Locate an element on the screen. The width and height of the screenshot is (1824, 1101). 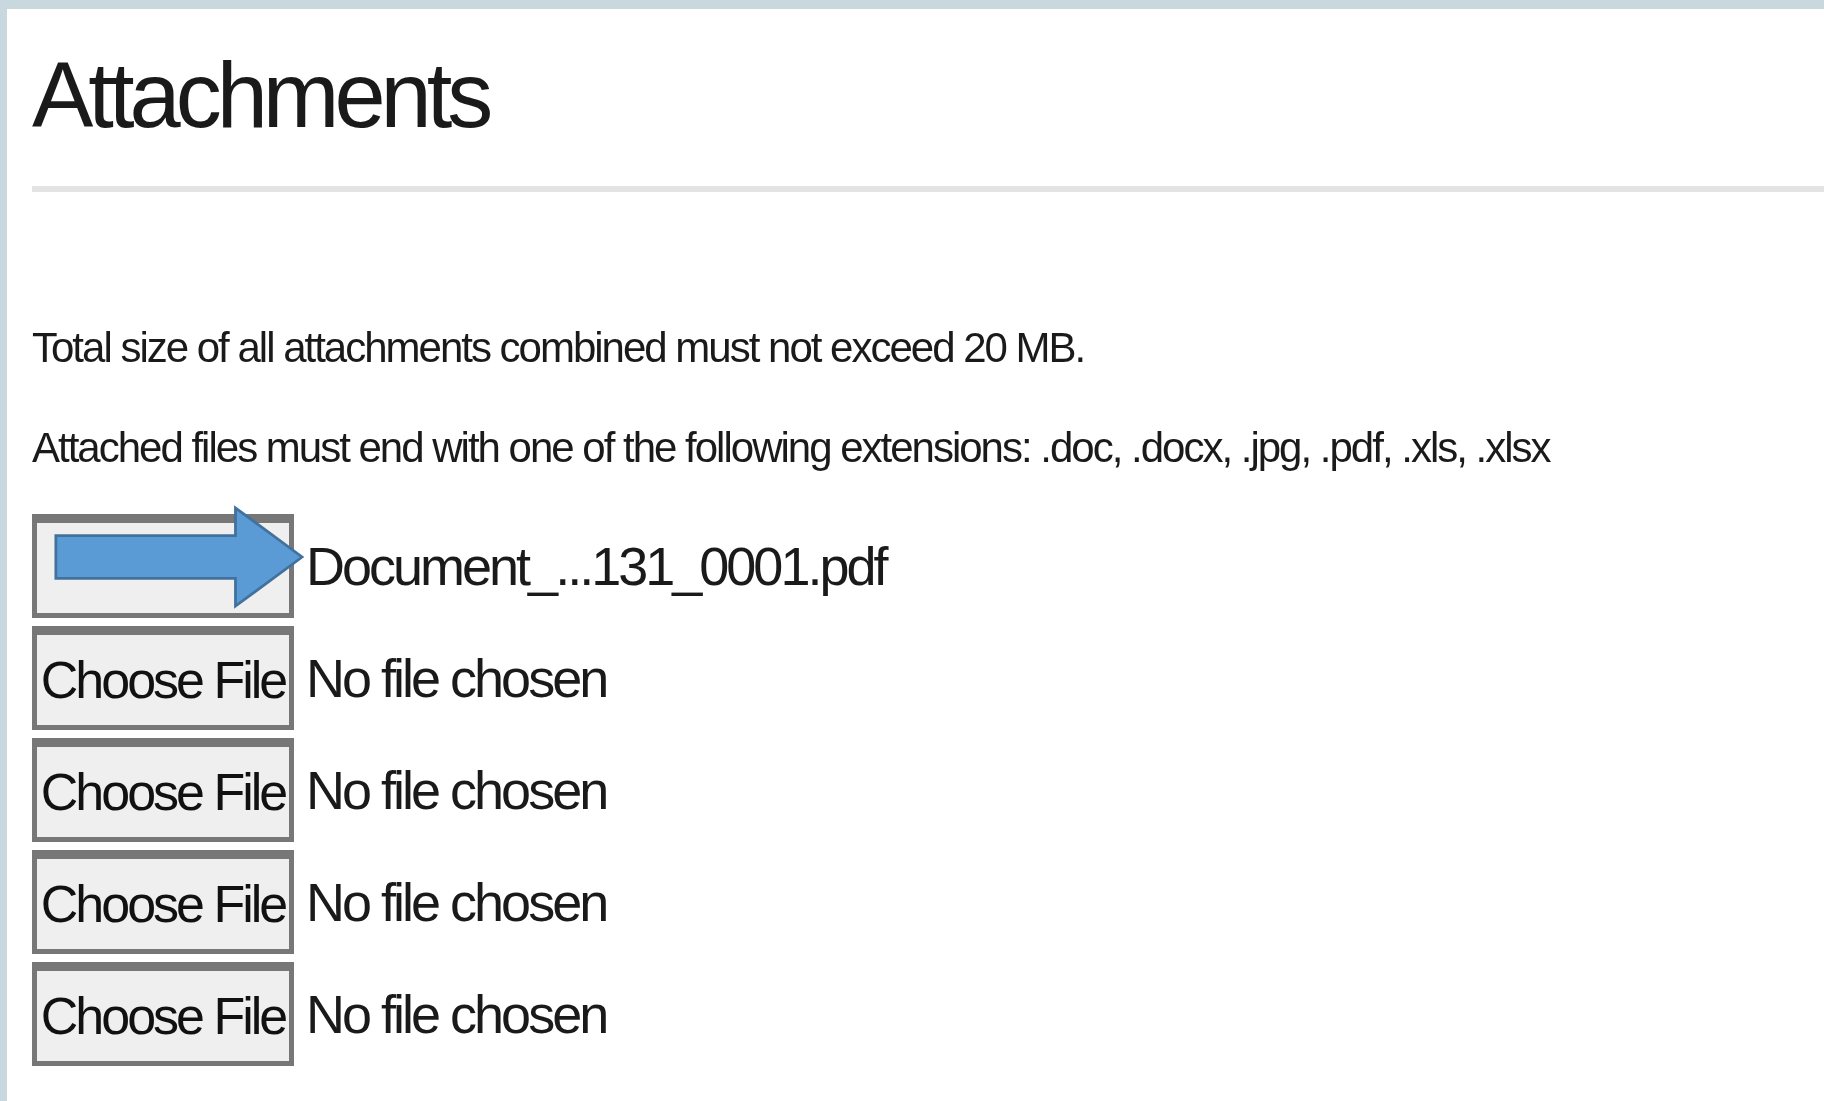
note-text: Attached files must end with one of the following extensions: .doc, .docx, .jpg, .pdf, .xls, .xlsx is located at coordinates (792, 448).